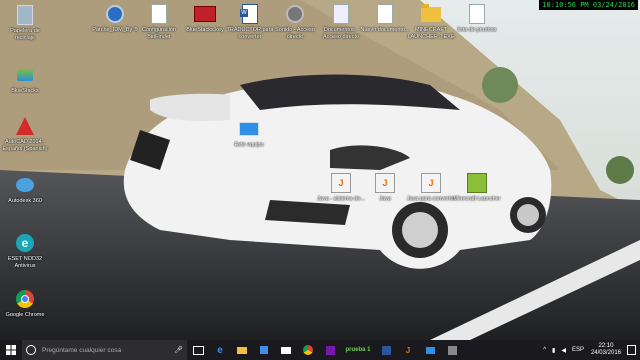  What do you see at coordinates (25, 243) in the screenshot?
I see `eset-icon: e` at bounding box center [25, 243].